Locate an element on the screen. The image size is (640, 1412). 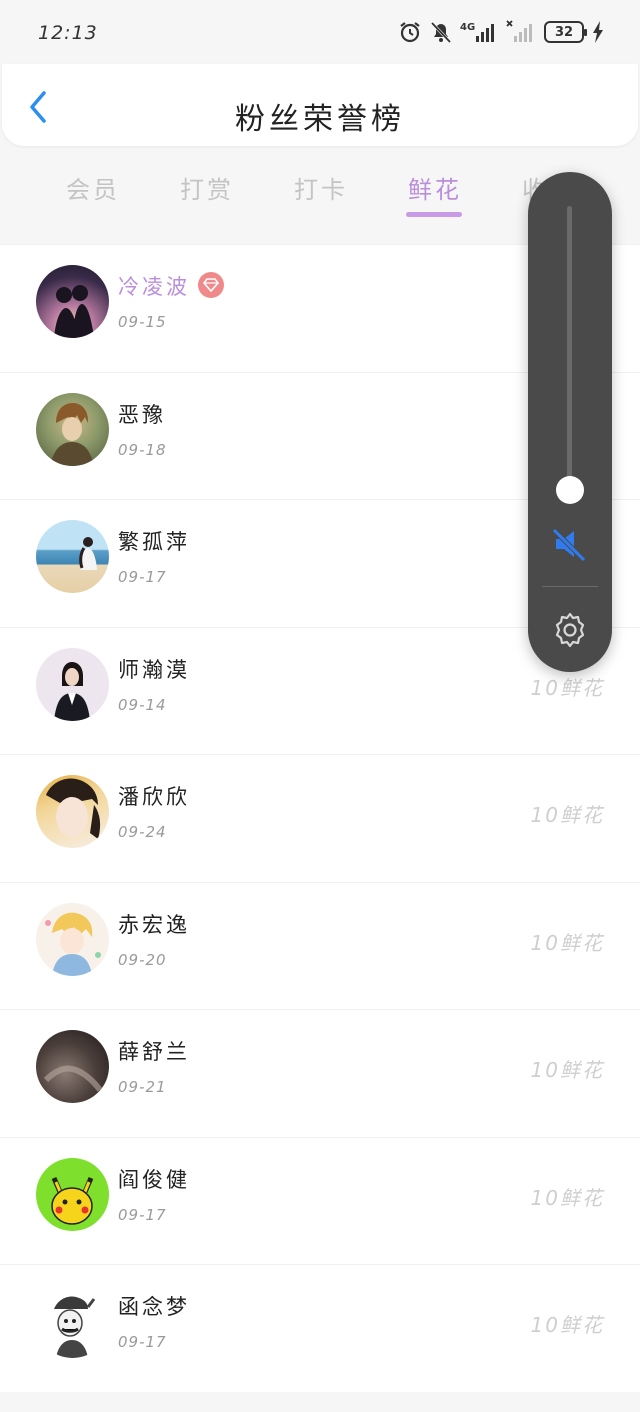
battery-icon: 32 is located at coordinates (565, 32).